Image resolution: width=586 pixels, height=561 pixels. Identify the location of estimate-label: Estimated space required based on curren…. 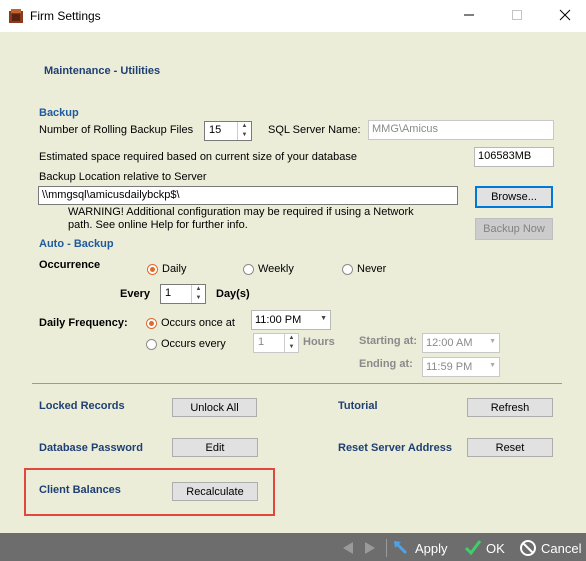
(198, 157).